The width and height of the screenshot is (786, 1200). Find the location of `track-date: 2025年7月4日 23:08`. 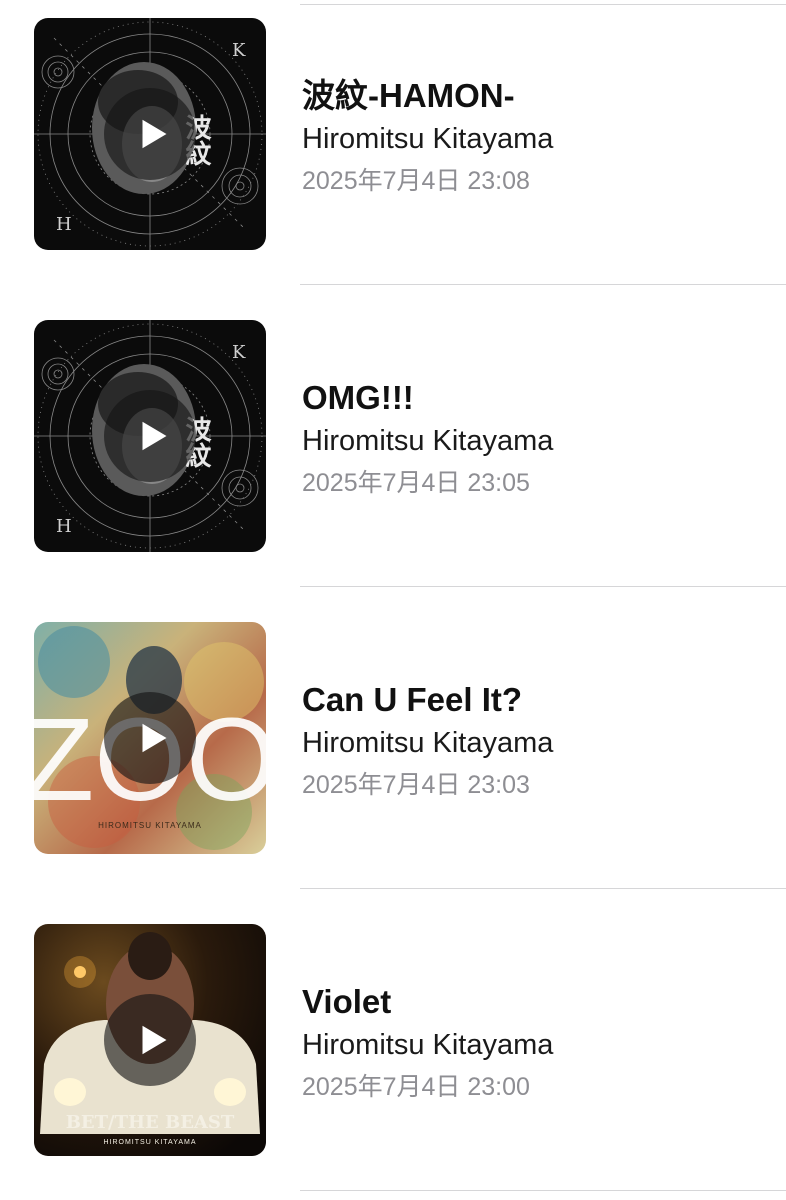

track-date: 2025年7月4日 23:08 is located at coordinates (416, 181).